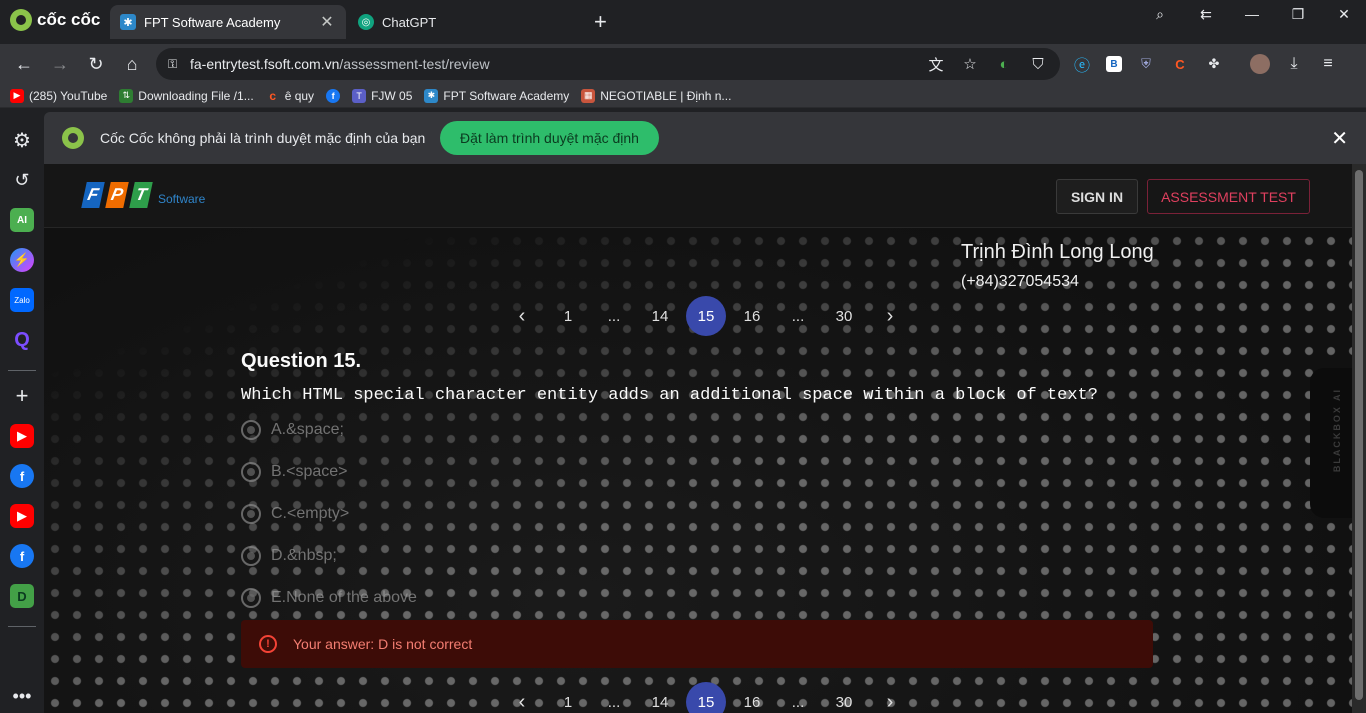 The width and height of the screenshot is (1366, 713). I want to click on bookmark-fpt-academy: ✱ FPT Software Academy, so click(497, 95).